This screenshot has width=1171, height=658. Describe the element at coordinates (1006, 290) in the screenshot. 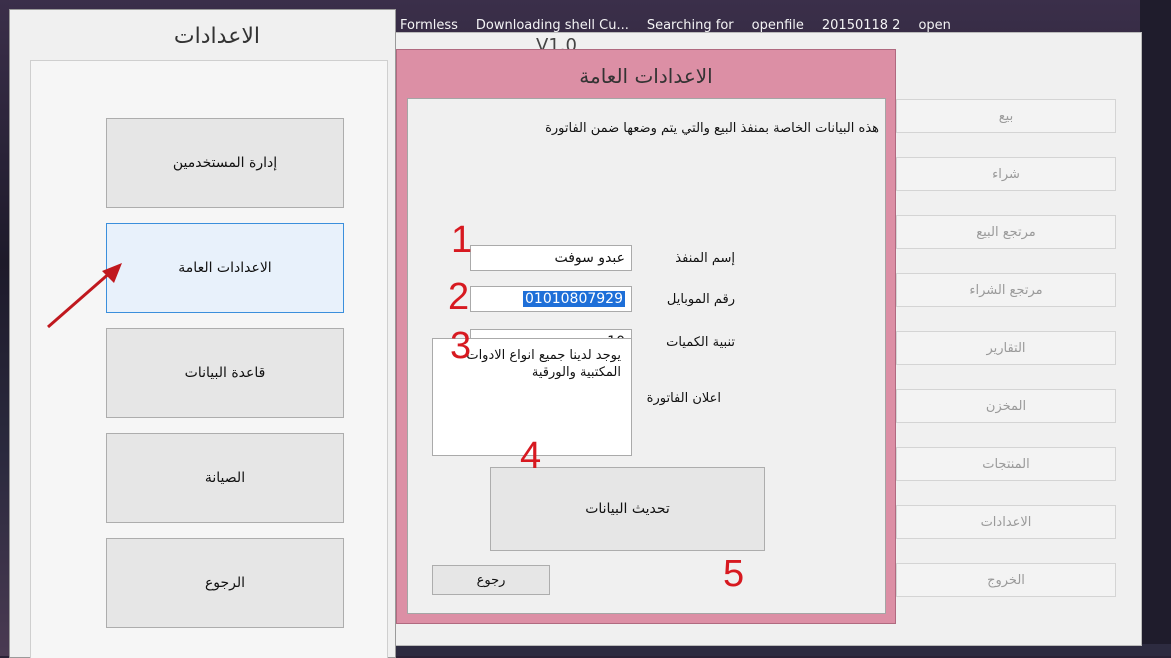

I see `menu-buy-return-button: مرتجع الشراء` at that location.